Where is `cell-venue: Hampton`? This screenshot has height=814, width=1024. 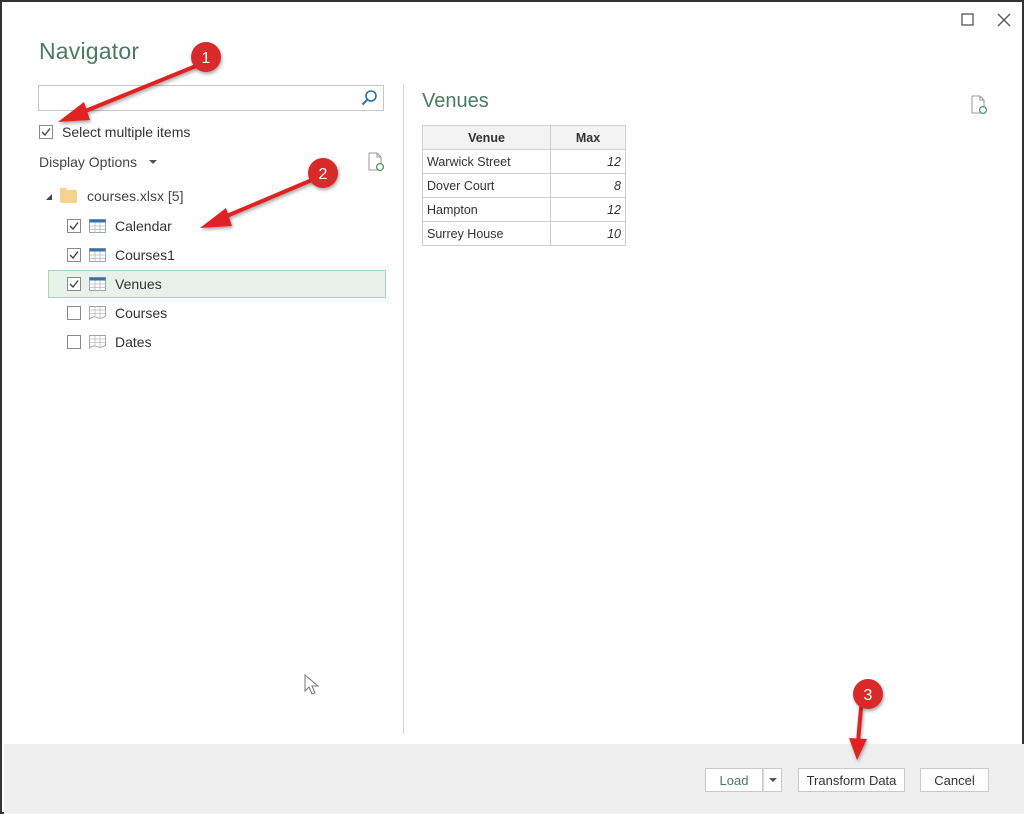 cell-venue: Hampton is located at coordinates (486, 209).